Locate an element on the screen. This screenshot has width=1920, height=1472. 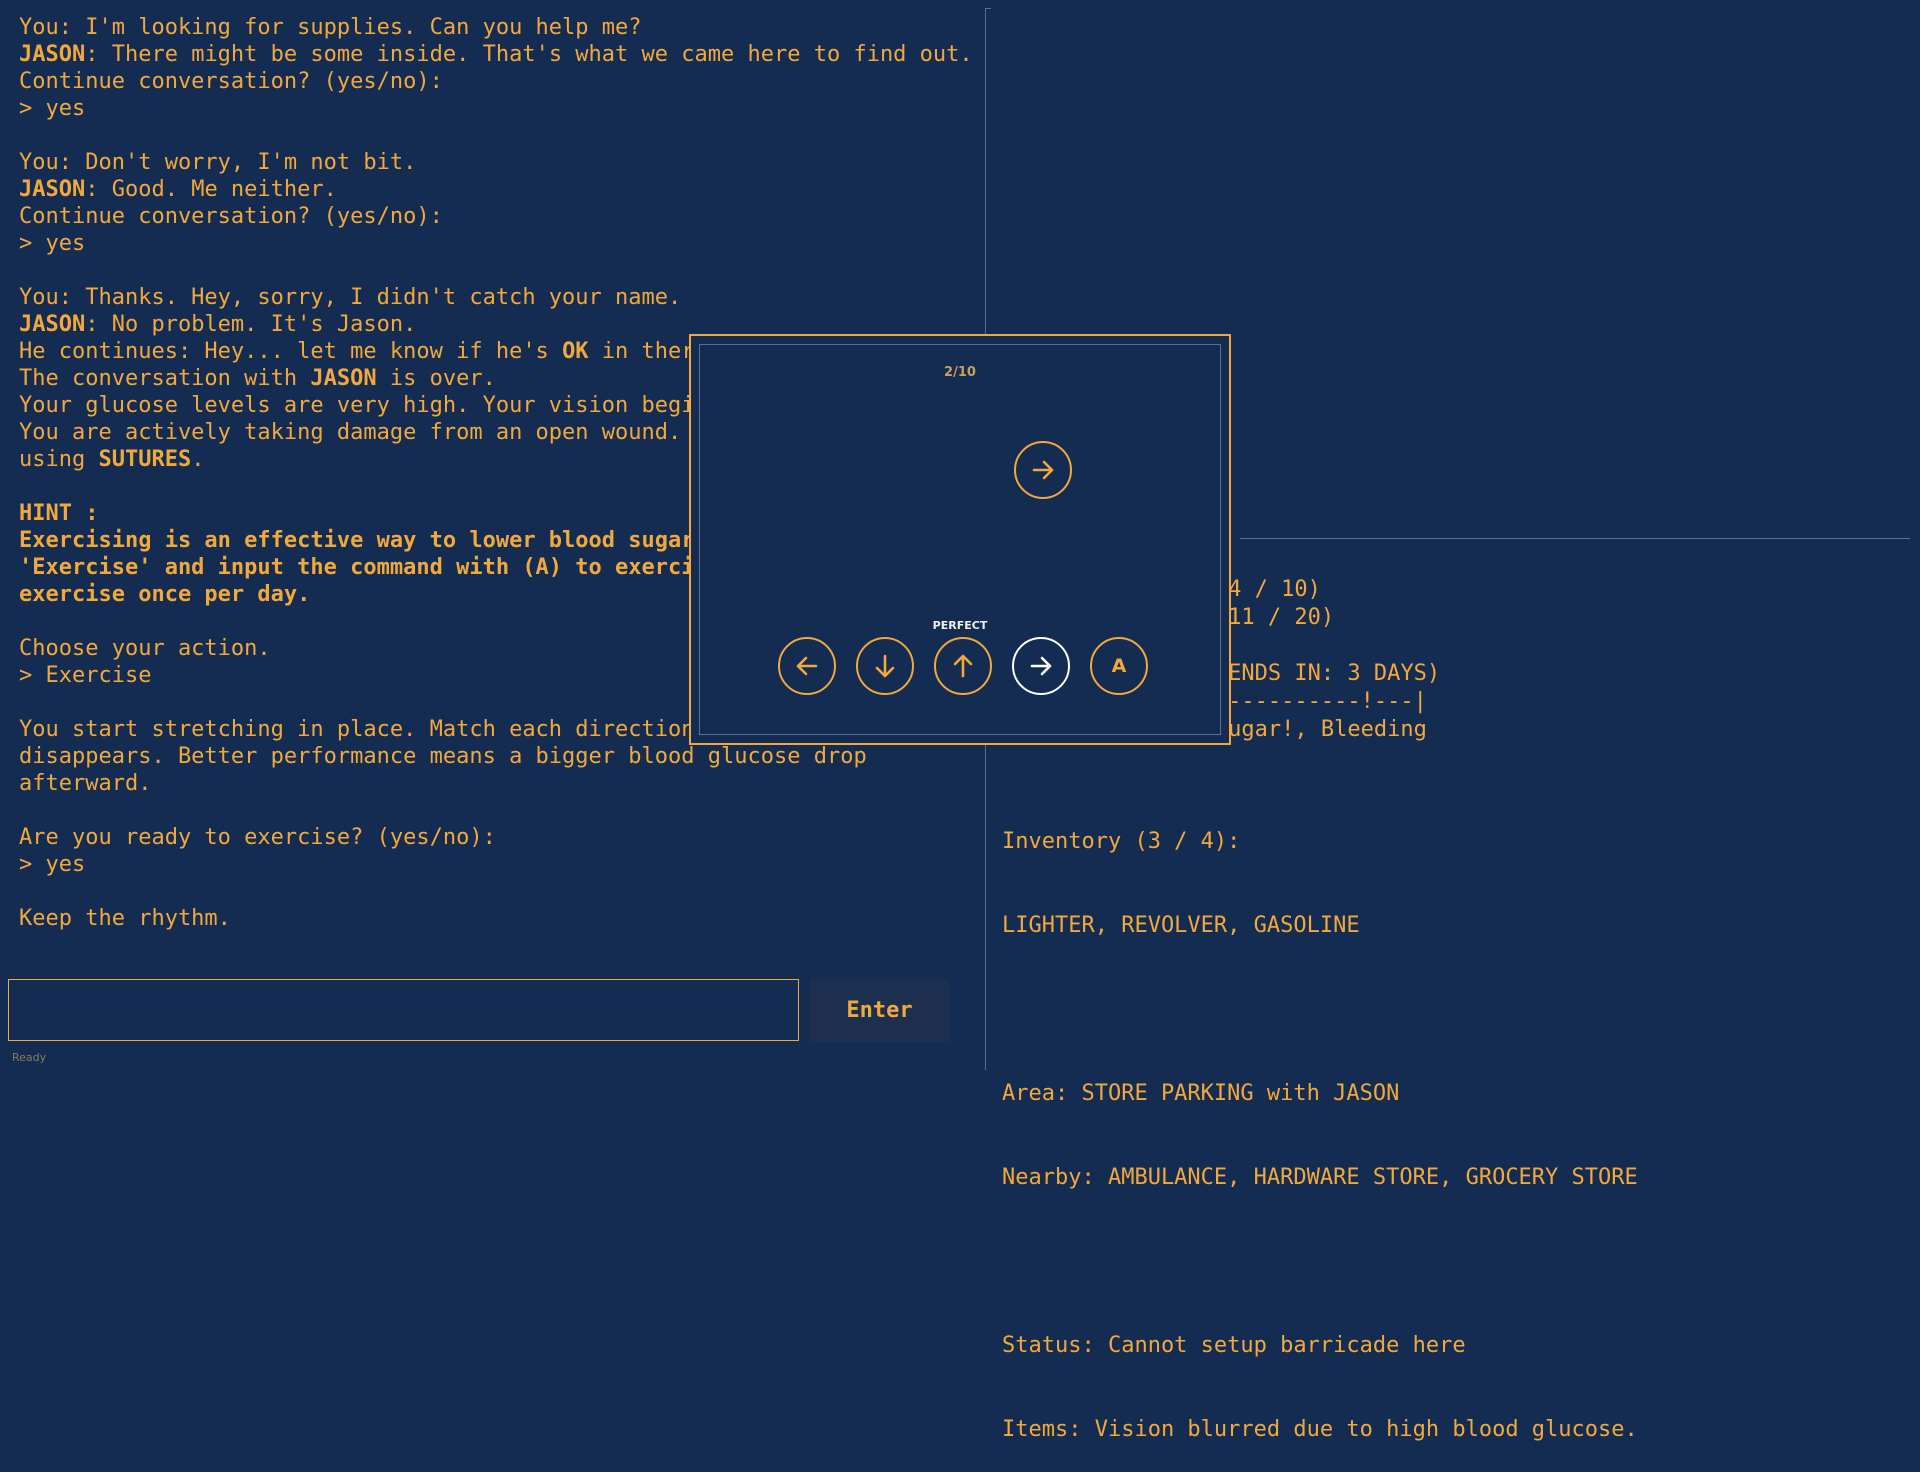
falling-right-arrow-icon is located at coordinates (1043, 470).